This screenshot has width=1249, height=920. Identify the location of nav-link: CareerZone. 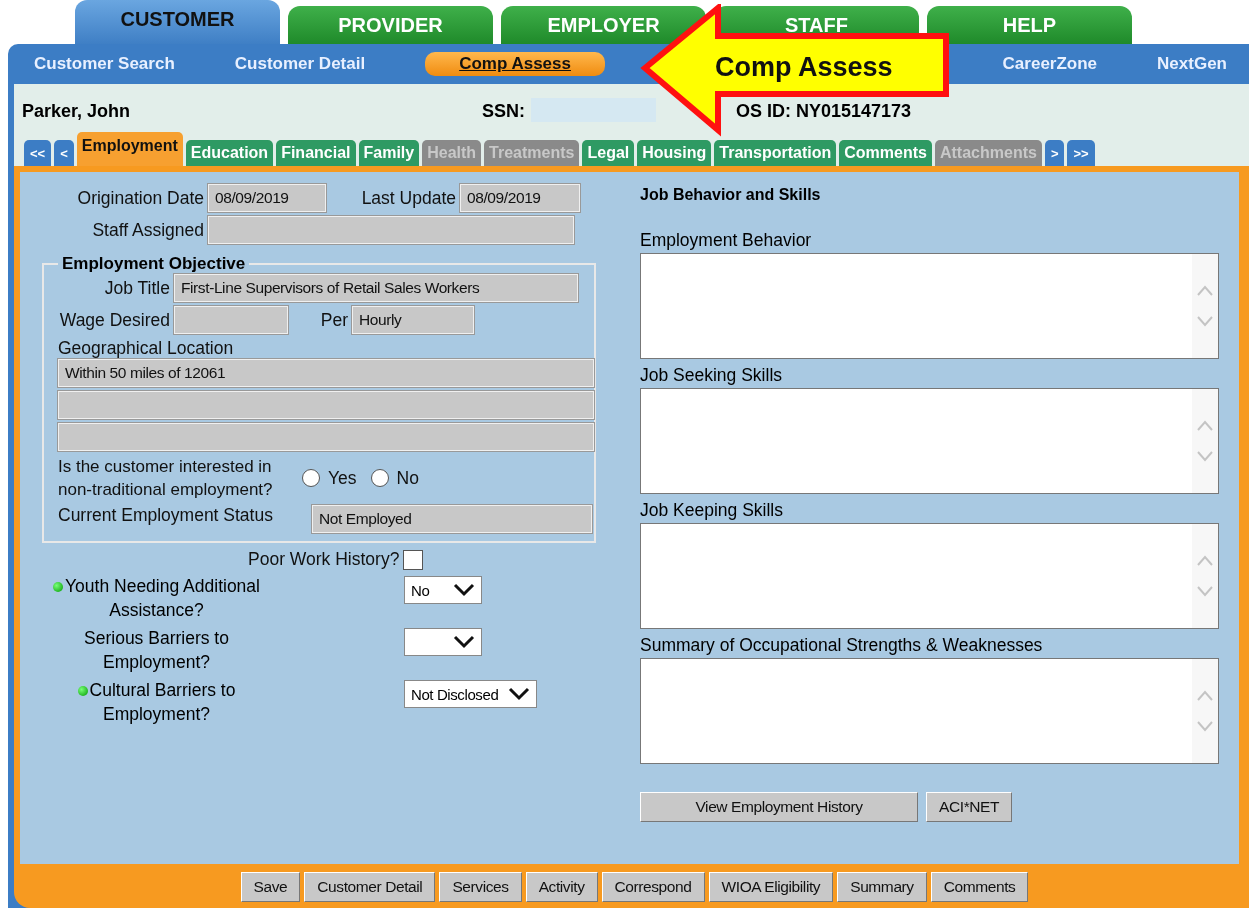
(1050, 64).